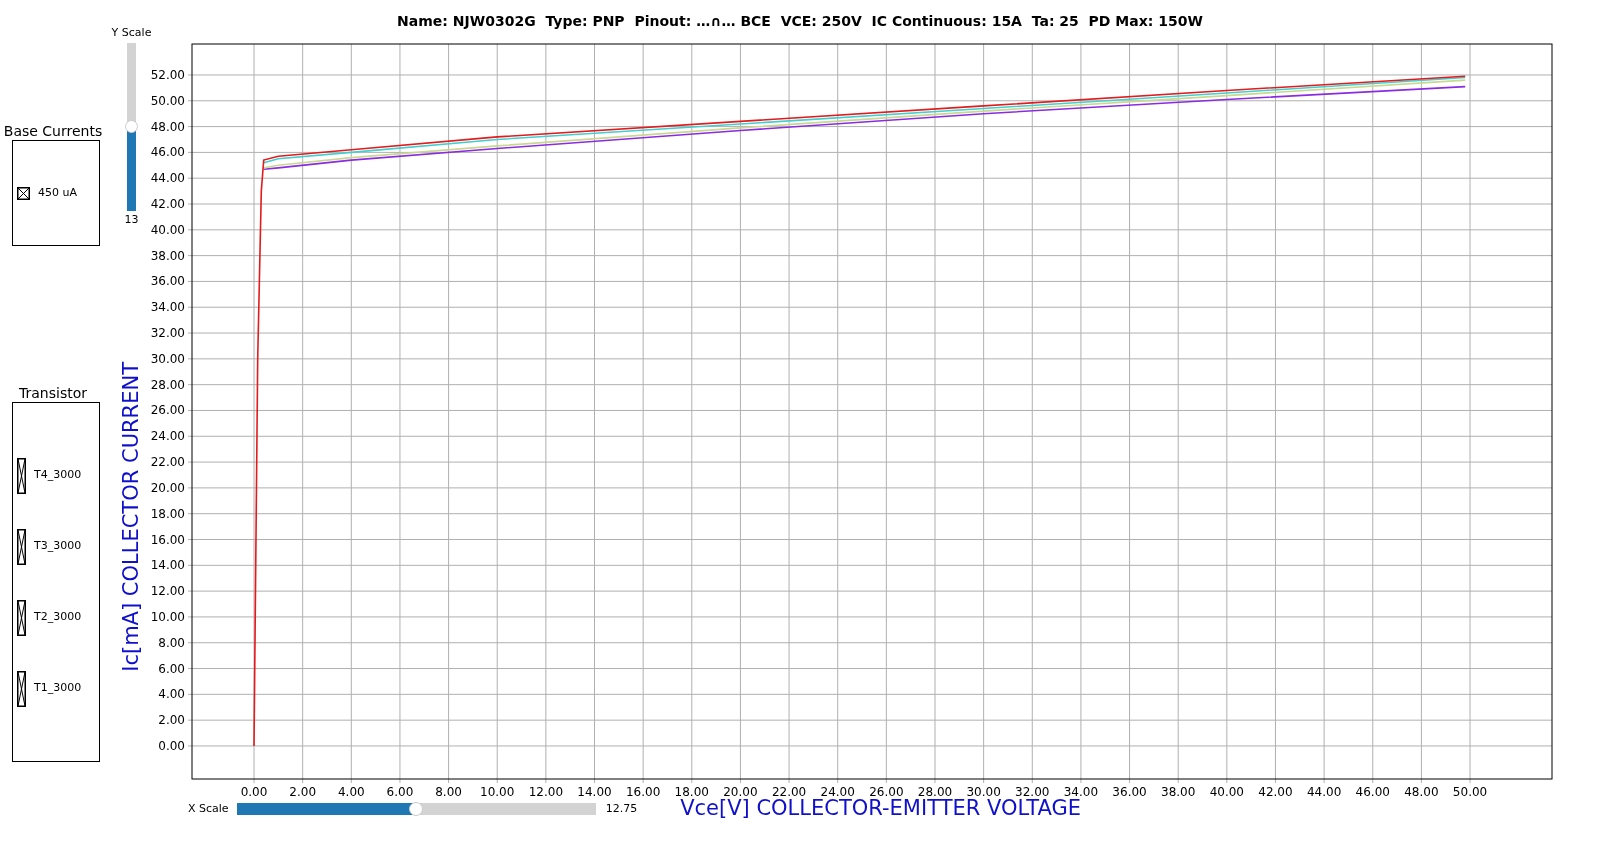  What do you see at coordinates (740, 792) in the screenshot?
I see `x-tick-label: 20.00` at bounding box center [740, 792].